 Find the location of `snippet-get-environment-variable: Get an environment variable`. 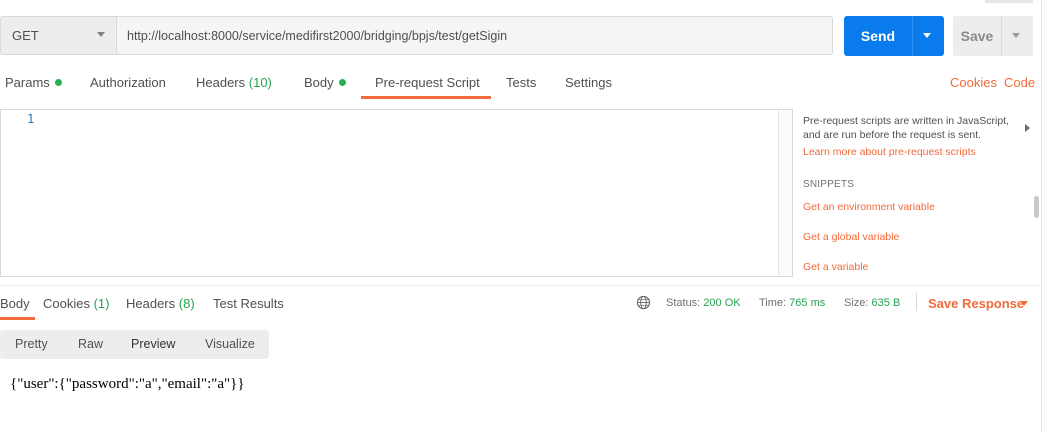

snippet-get-environment-variable: Get an environment variable is located at coordinates (869, 207).